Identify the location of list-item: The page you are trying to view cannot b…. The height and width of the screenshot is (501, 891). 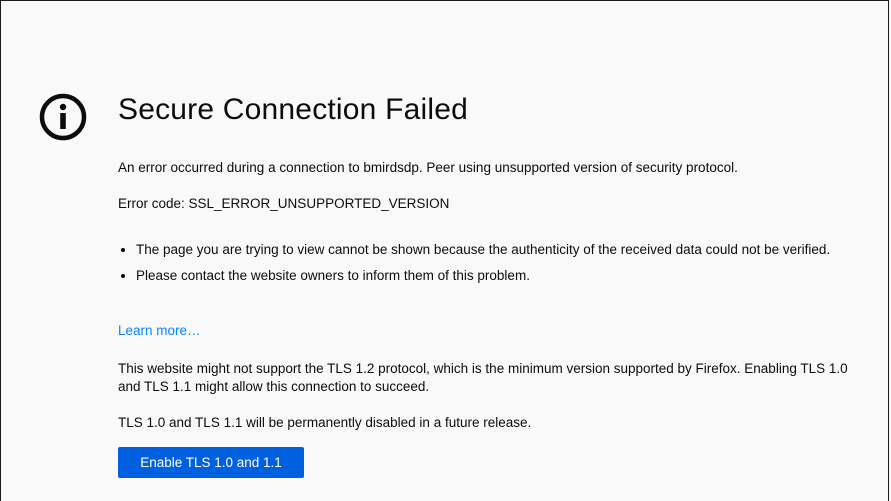
(506, 250).